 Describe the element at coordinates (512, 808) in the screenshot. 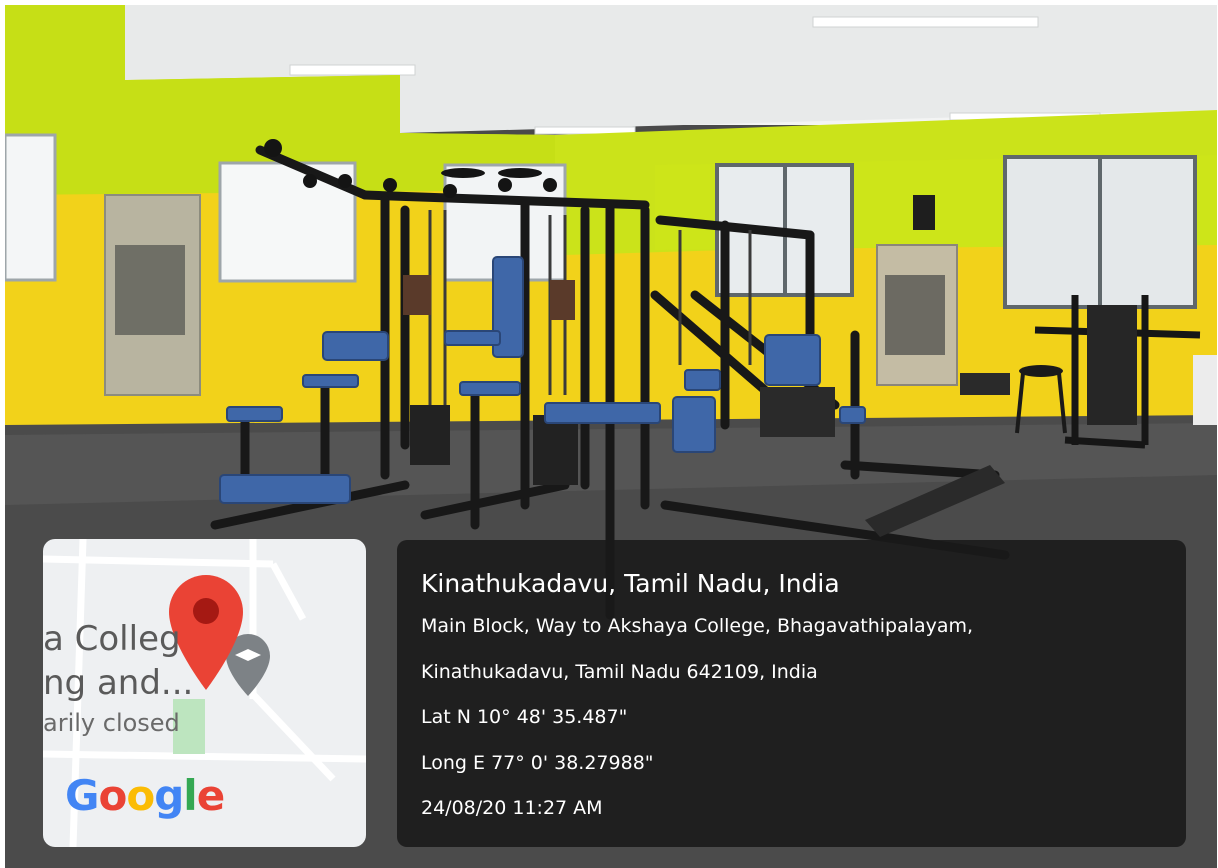

I see `timestamp: 24/08/20 11:27 AM` at that location.